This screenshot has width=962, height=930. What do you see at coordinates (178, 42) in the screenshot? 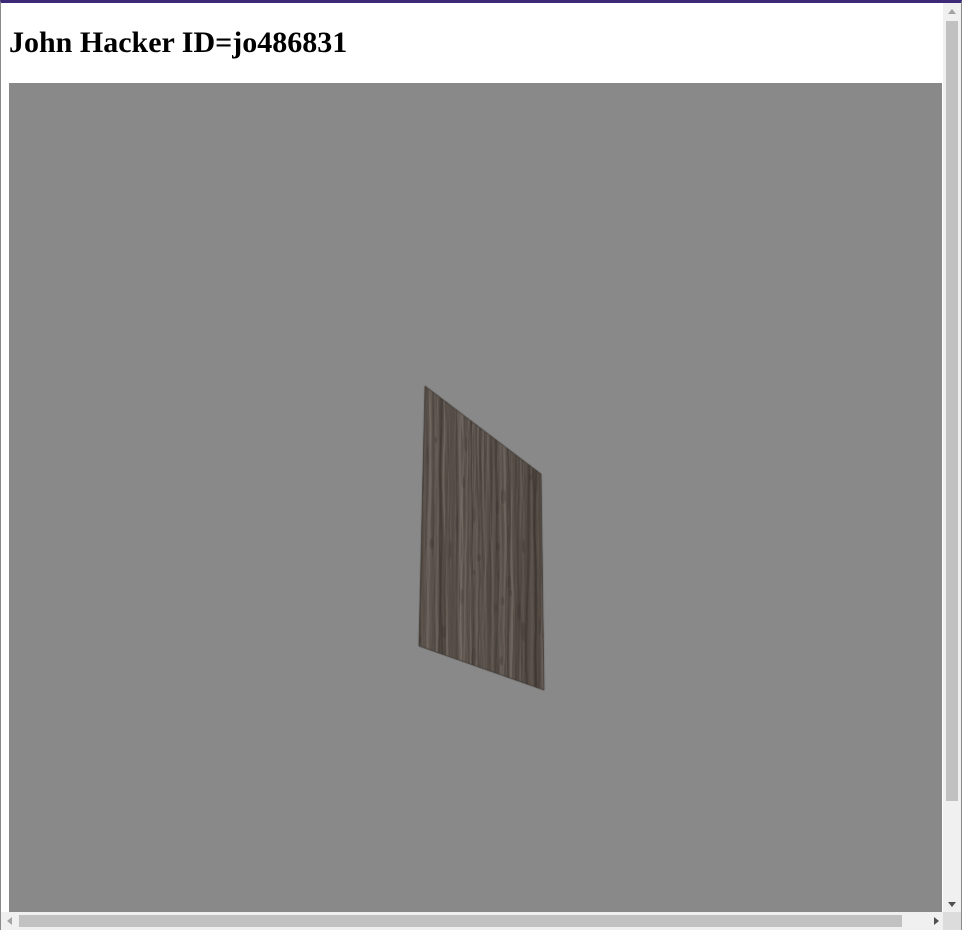
I see `page-heading: John Hacker ID=jo486831` at bounding box center [178, 42].